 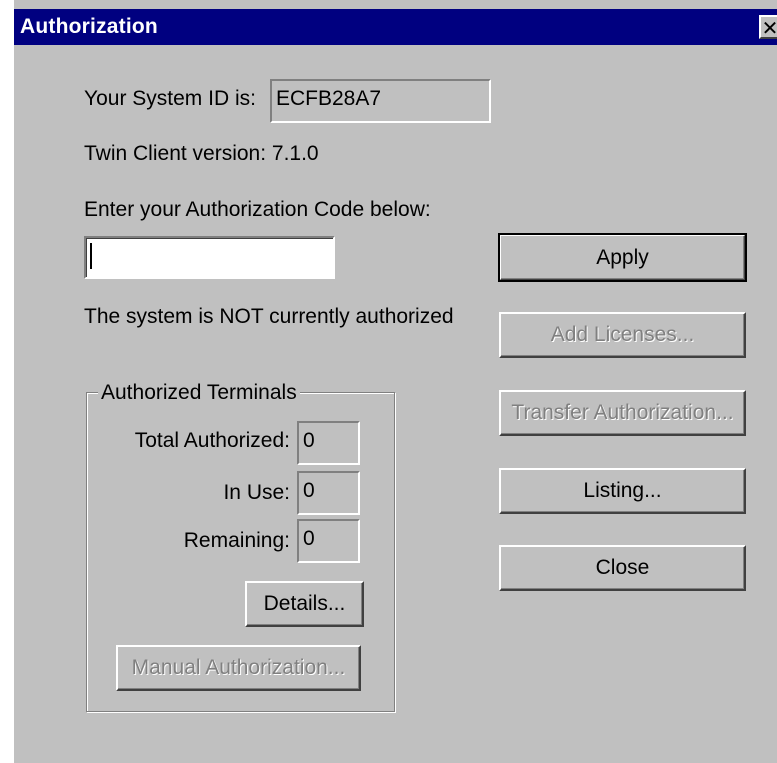 I want to click on in-use-label: In Use:, so click(x=256, y=492).